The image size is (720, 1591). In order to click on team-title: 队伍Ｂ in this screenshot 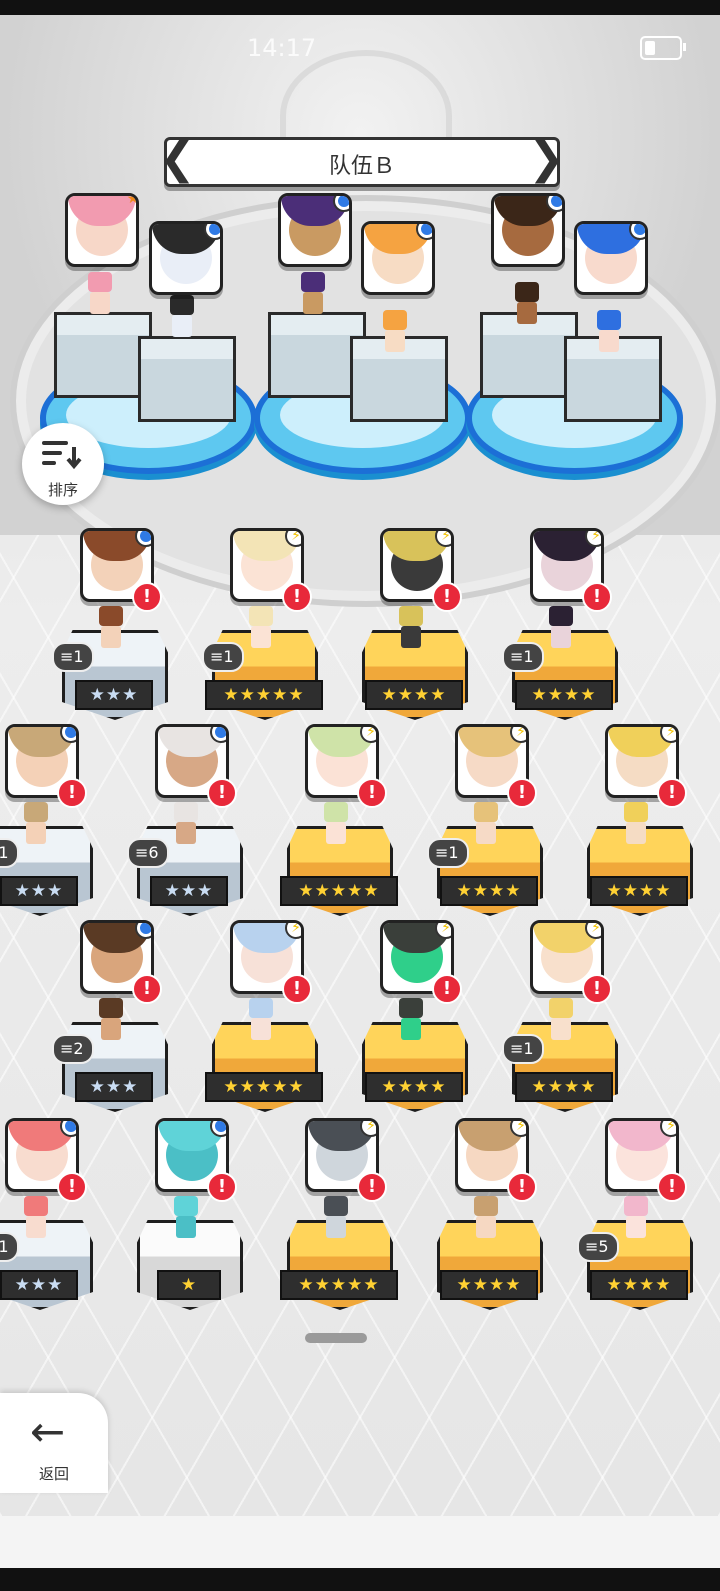, I will do `click(361, 166)`.